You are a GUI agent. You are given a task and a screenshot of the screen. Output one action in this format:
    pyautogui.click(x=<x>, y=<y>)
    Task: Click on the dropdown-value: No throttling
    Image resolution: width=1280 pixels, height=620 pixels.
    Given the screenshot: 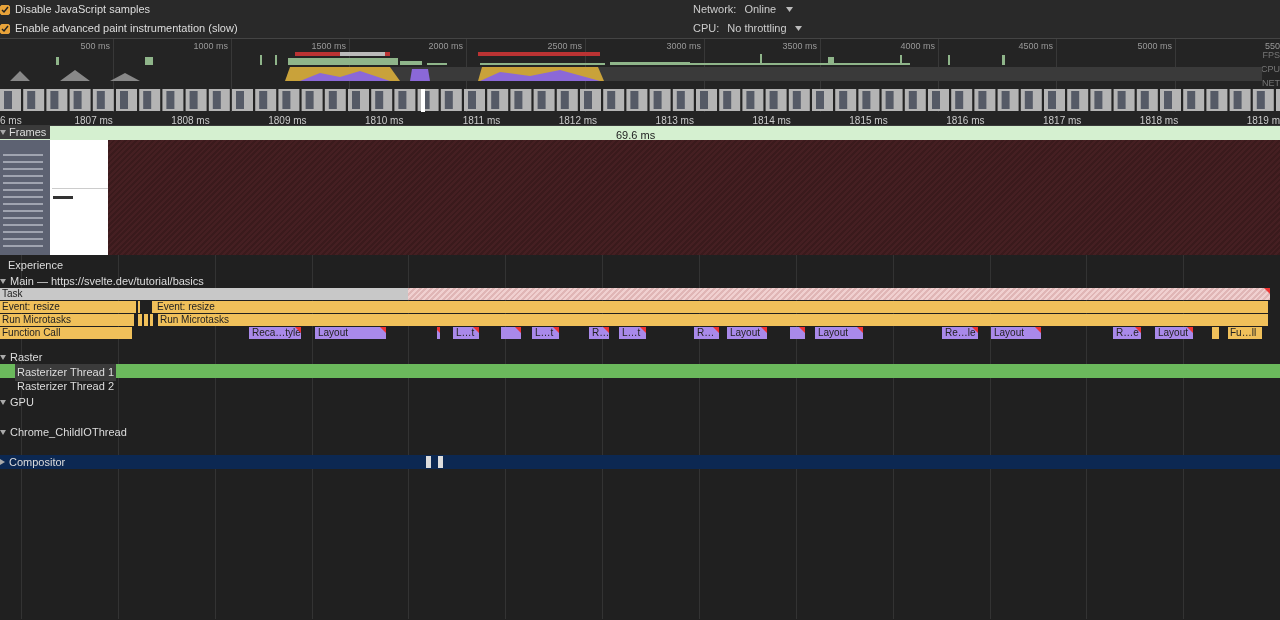 What is the action you would take?
    pyautogui.click(x=757, y=28)
    